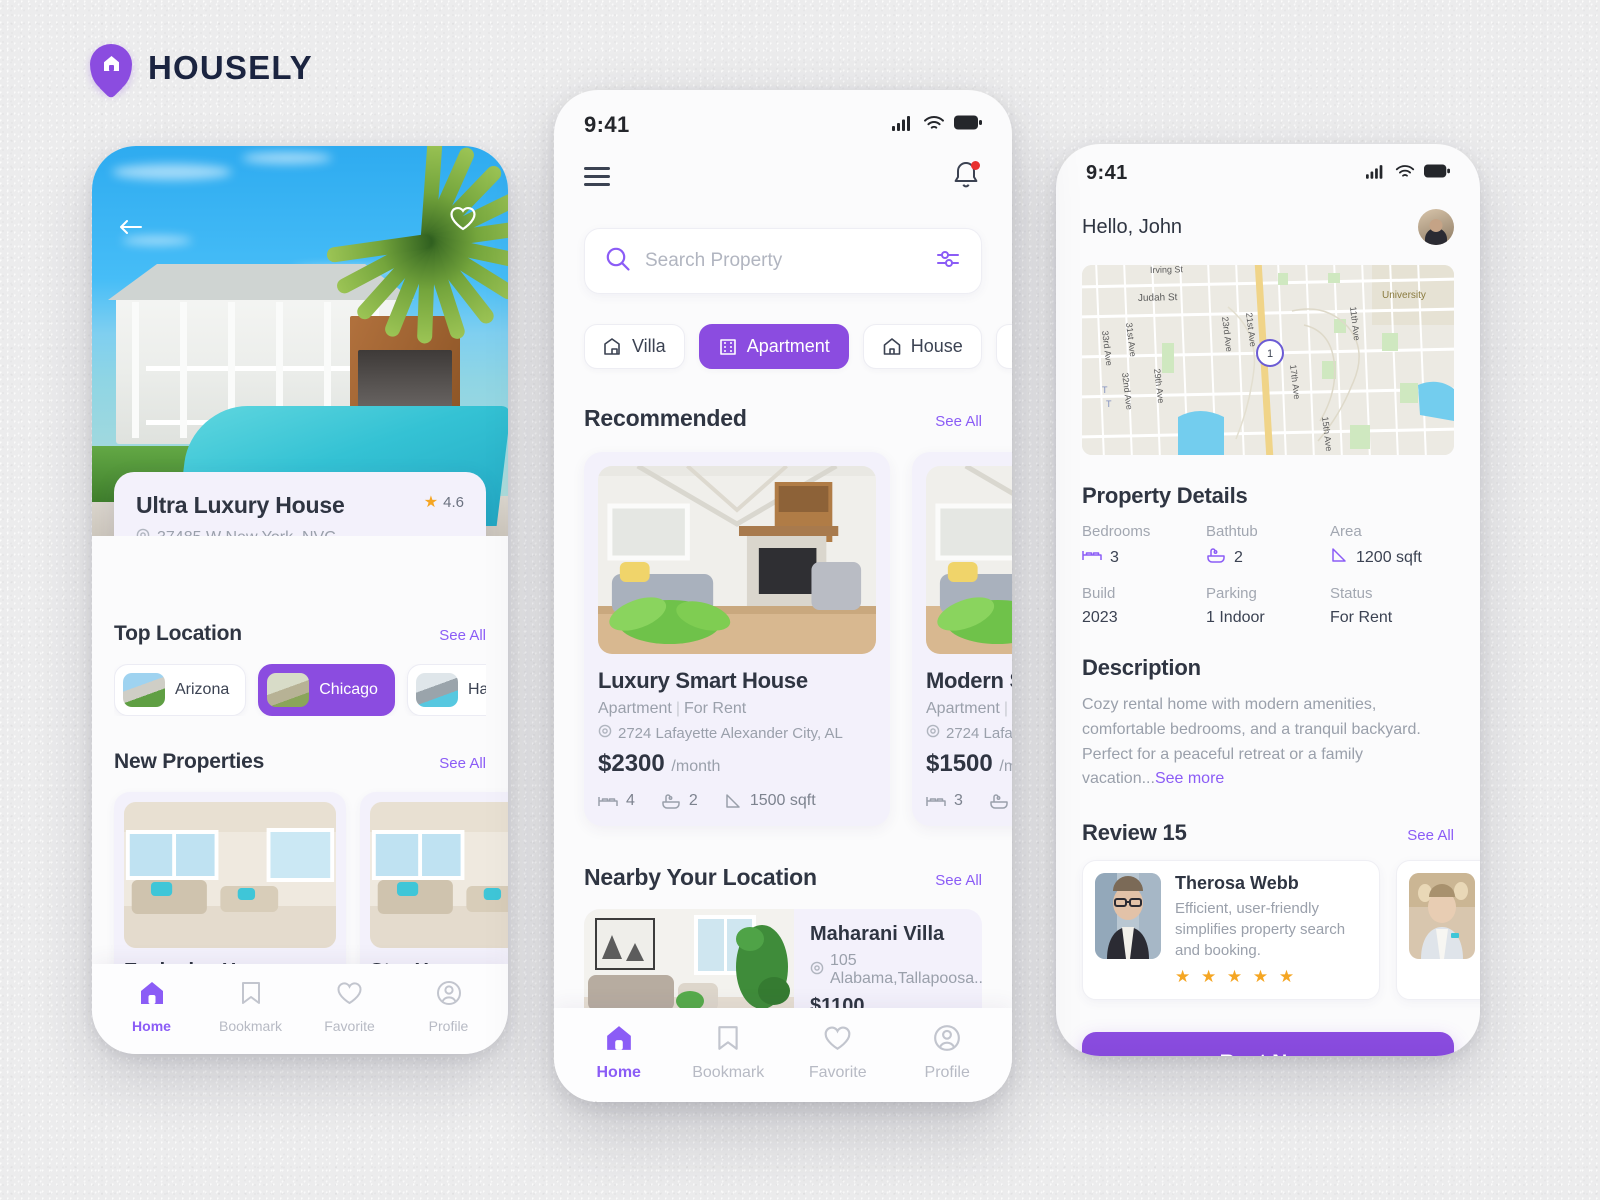 This screenshot has width=1600, height=1200. What do you see at coordinates (1270, 354) in the screenshot?
I see `svg-text: 1` at bounding box center [1270, 354].